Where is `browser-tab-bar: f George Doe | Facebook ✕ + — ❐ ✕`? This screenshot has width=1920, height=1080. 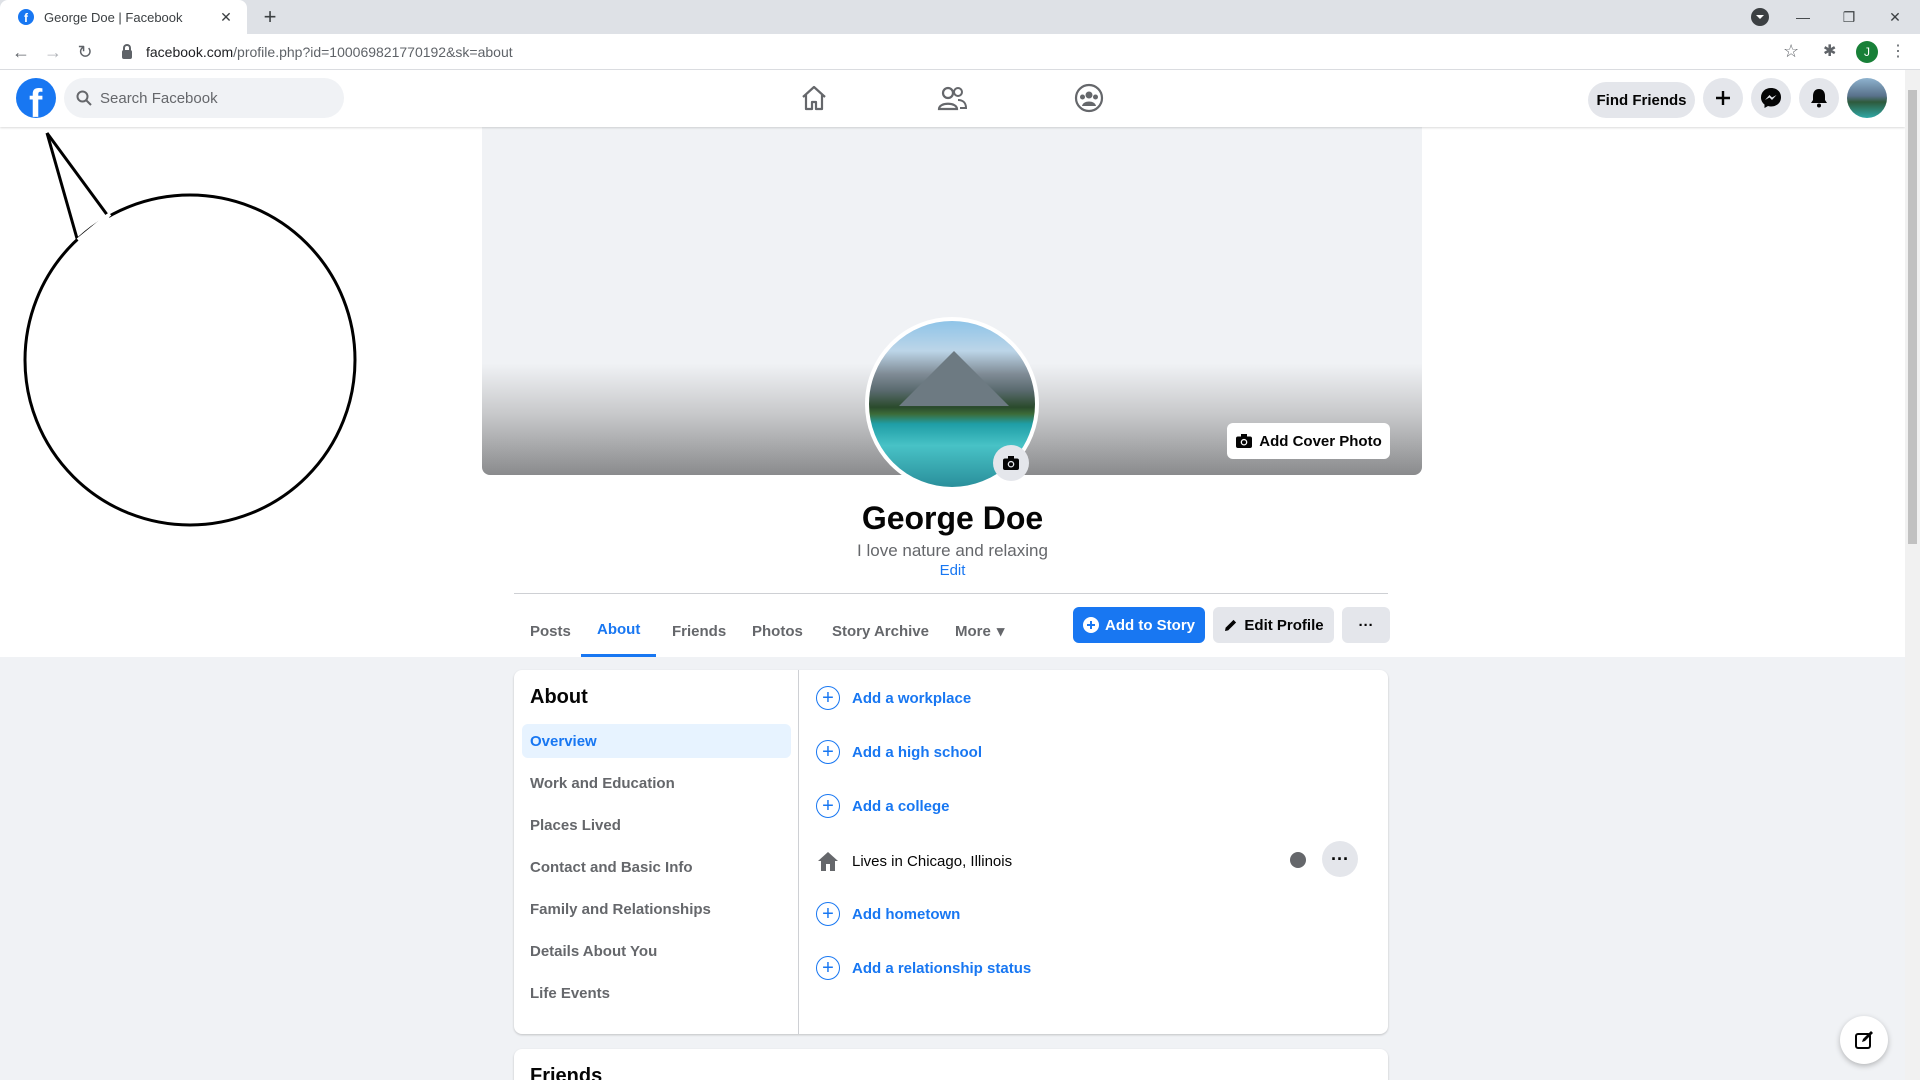
browser-tab-bar: f George Doe | Facebook ✕ + — ❐ ✕ is located at coordinates (960, 17).